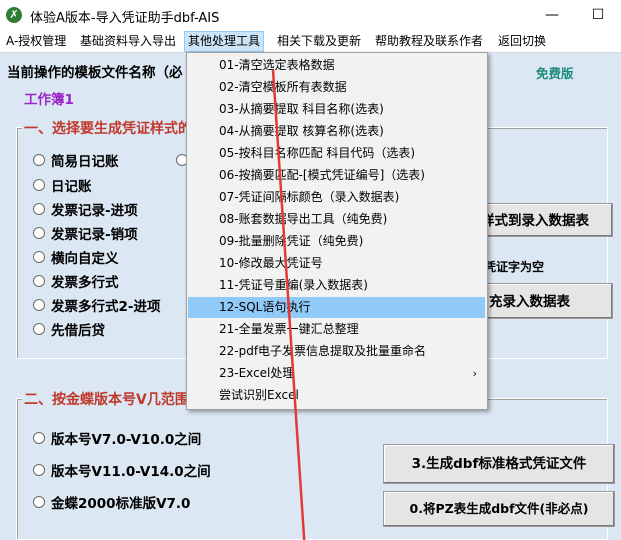  What do you see at coordinates (310, 15) in the screenshot?
I see `title-bar: ✗ 体验A版本-导入凭证助手dbf-AIS — ☐` at bounding box center [310, 15].